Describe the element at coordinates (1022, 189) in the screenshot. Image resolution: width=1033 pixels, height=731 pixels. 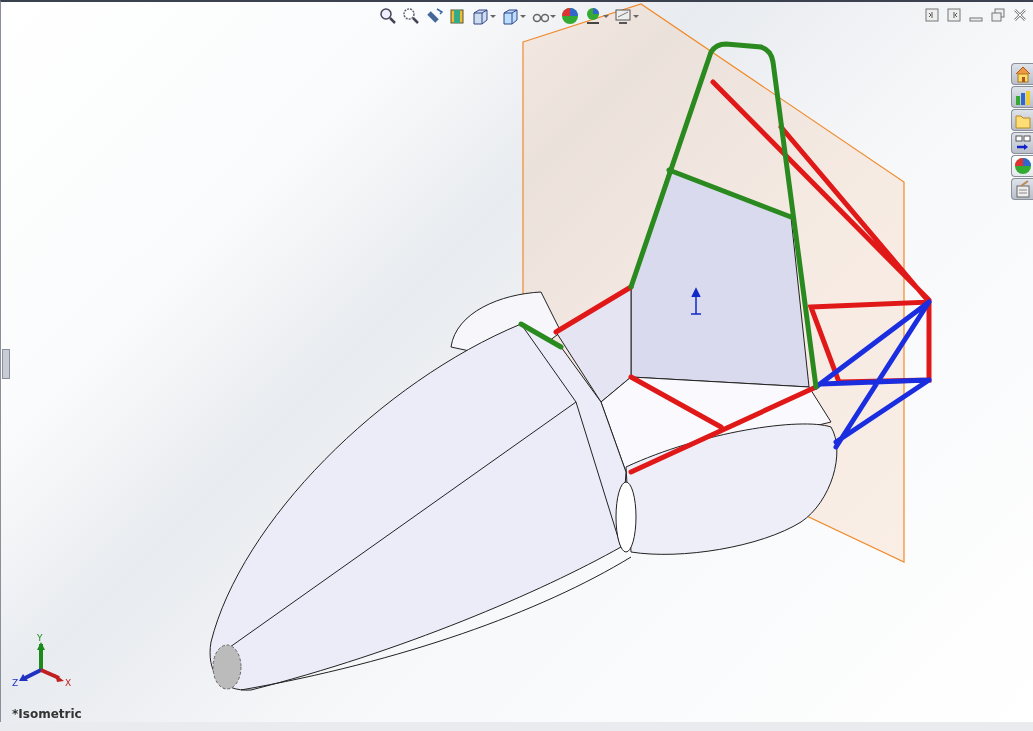
I see `clipboard-icon` at that location.